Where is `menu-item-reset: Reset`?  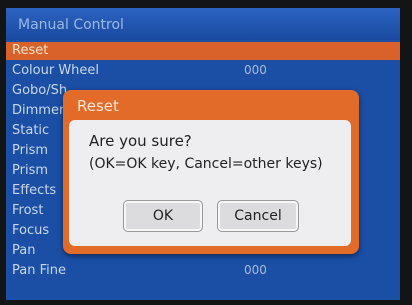 menu-item-reset: Reset is located at coordinates (203, 51).